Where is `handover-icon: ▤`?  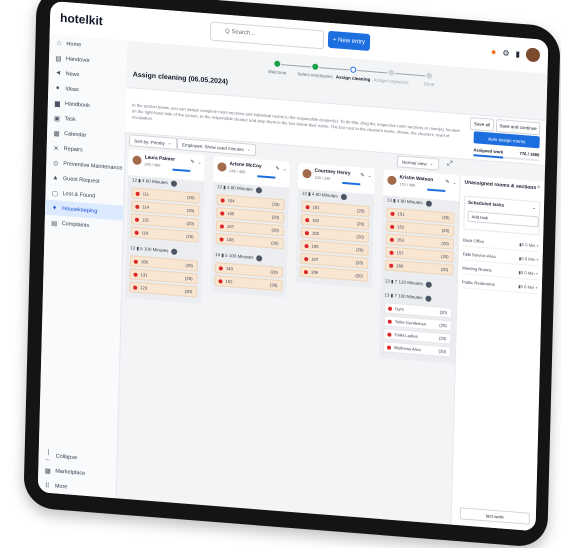 handover-icon: ▤ is located at coordinates (58, 58).